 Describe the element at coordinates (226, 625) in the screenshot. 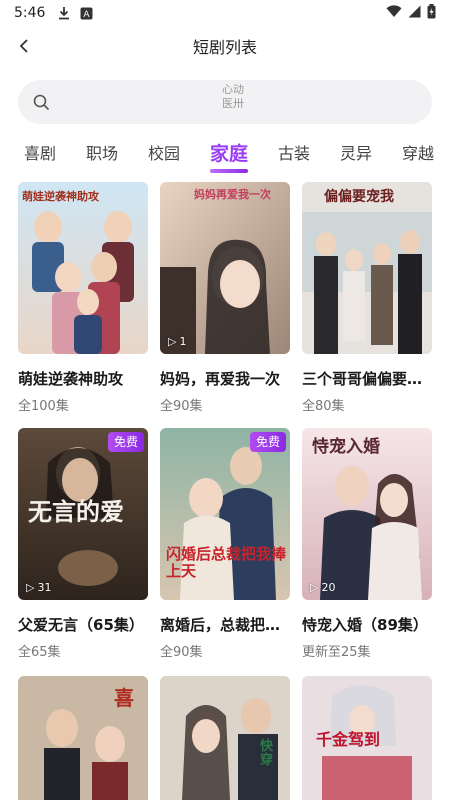

I see `drama-title: 离婚后，总裁把我捧上天` at that location.